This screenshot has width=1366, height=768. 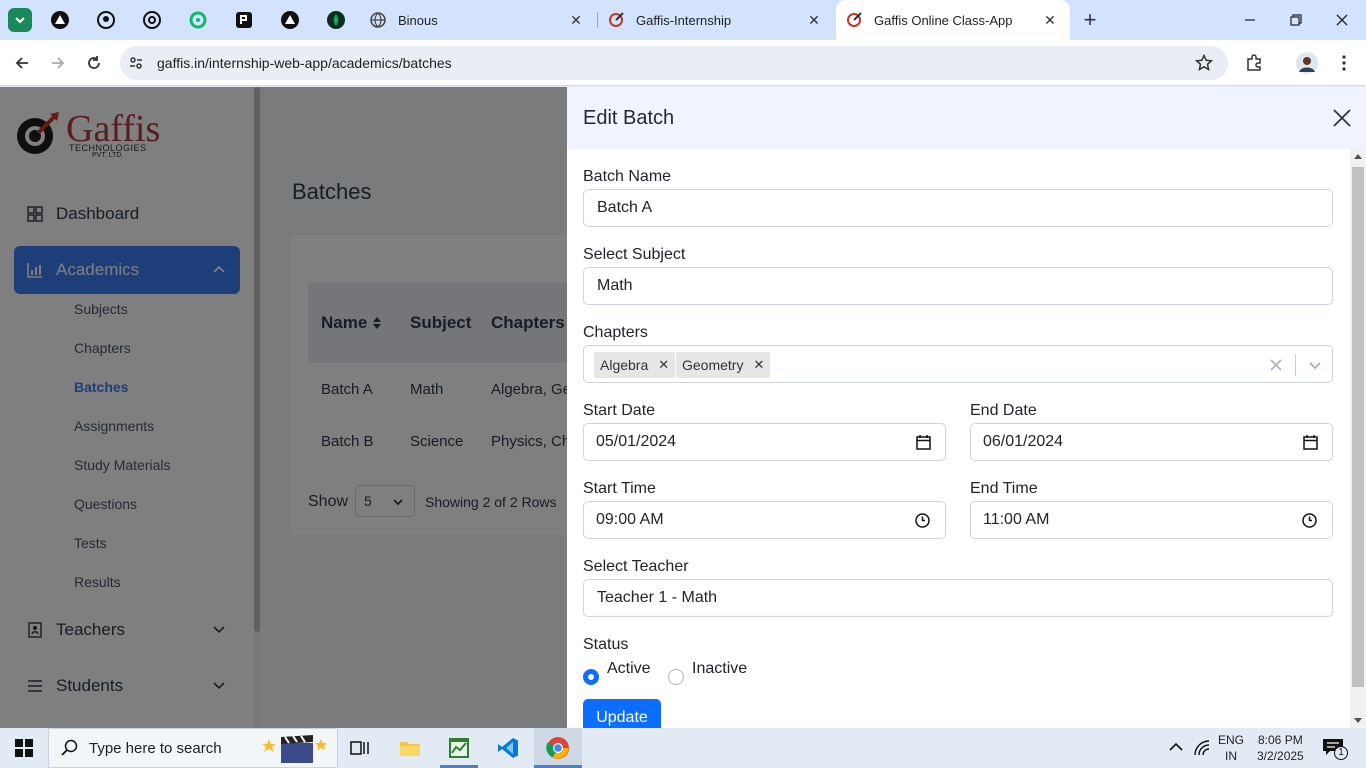 I want to click on chapter-chip: Algebra ✕, so click(x=635, y=365).